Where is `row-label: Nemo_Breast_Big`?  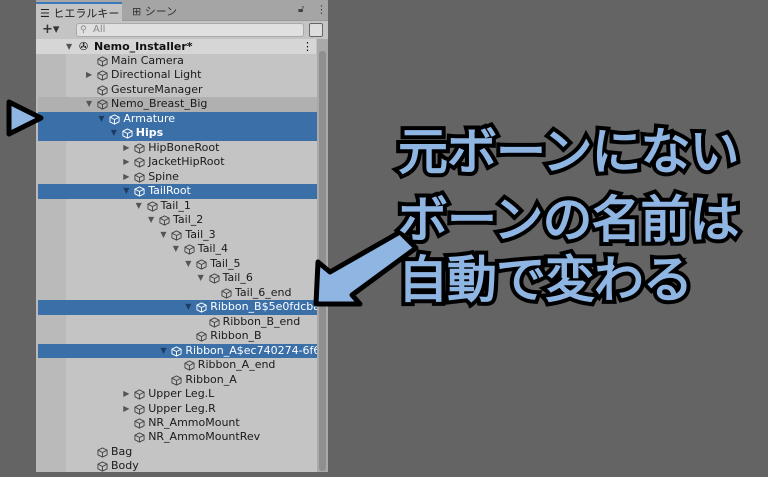
row-label: Nemo_Breast_Big is located at coordinates (159, 104).